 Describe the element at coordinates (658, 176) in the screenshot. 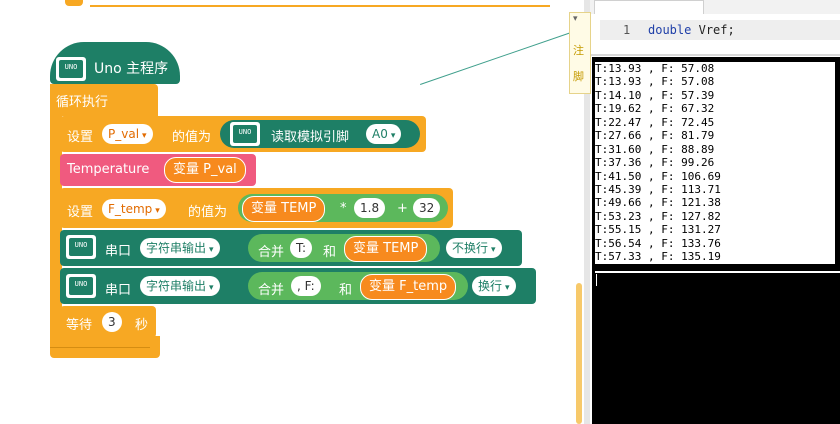

I see `serial-line: T:41.50 , F: 106.69` at that location.